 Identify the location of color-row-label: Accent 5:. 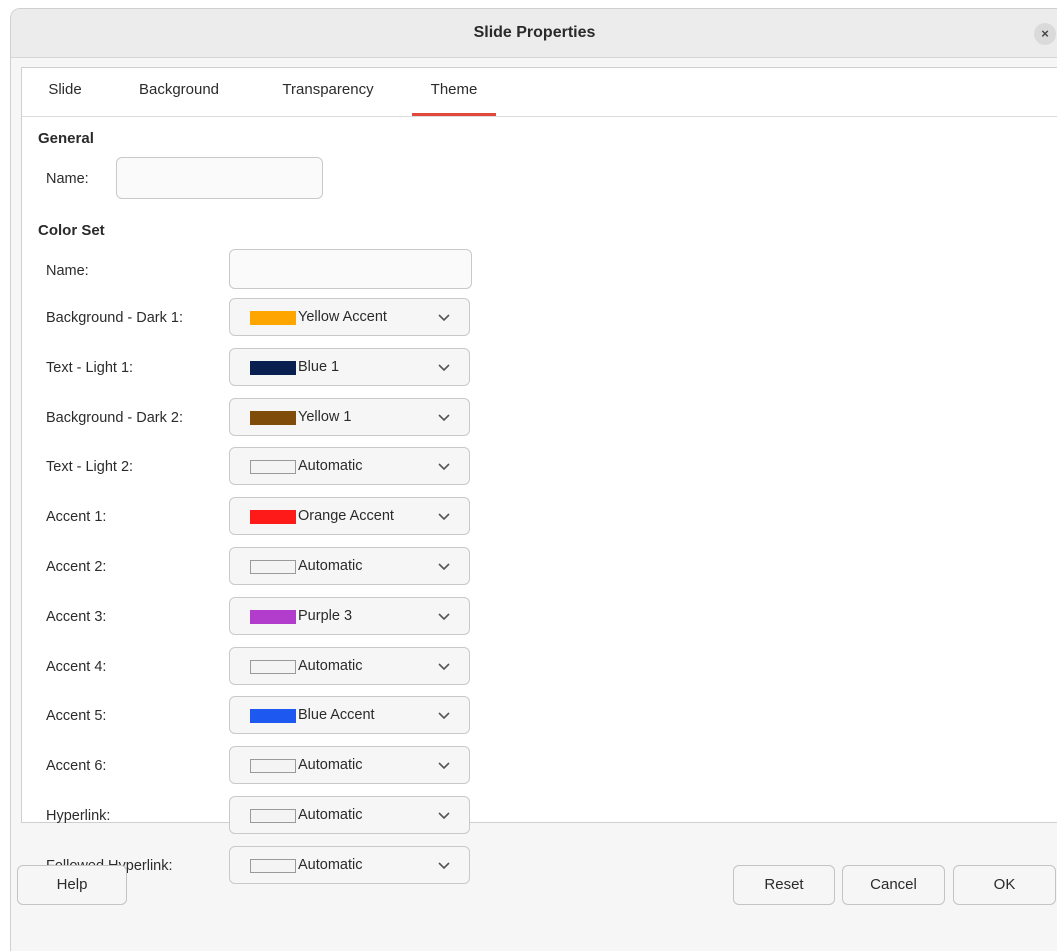
(76, 716).